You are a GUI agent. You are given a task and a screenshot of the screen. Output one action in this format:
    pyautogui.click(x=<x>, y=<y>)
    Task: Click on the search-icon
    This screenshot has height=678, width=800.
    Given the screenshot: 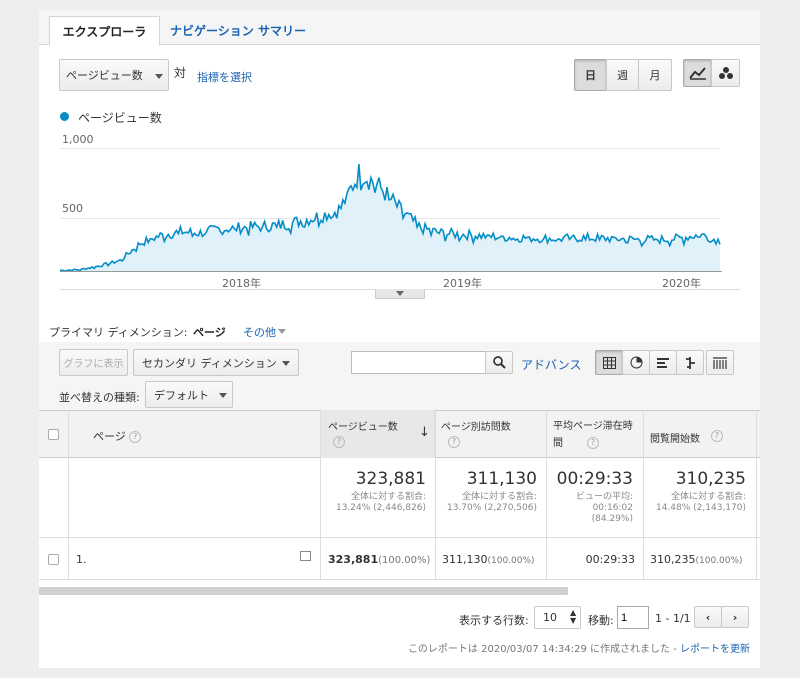 What is the action you would take?
    pyautogui.click(x=499, y=362)
    